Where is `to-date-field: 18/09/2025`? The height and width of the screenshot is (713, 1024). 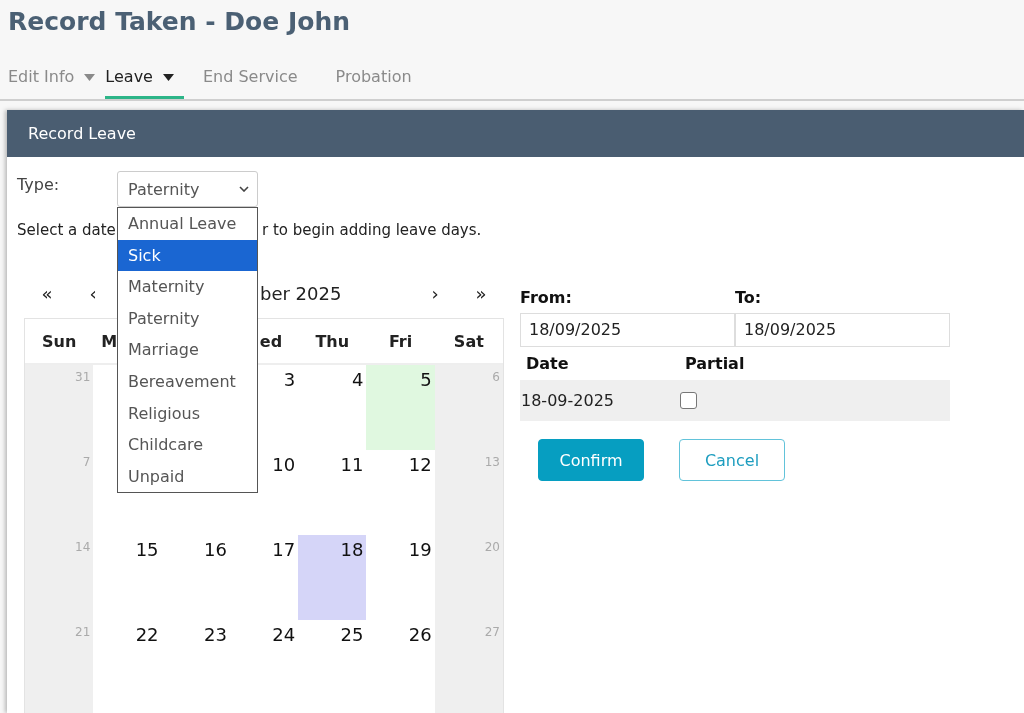 to-date-field: 18/09/2025 is located at coordinates (842, 330).